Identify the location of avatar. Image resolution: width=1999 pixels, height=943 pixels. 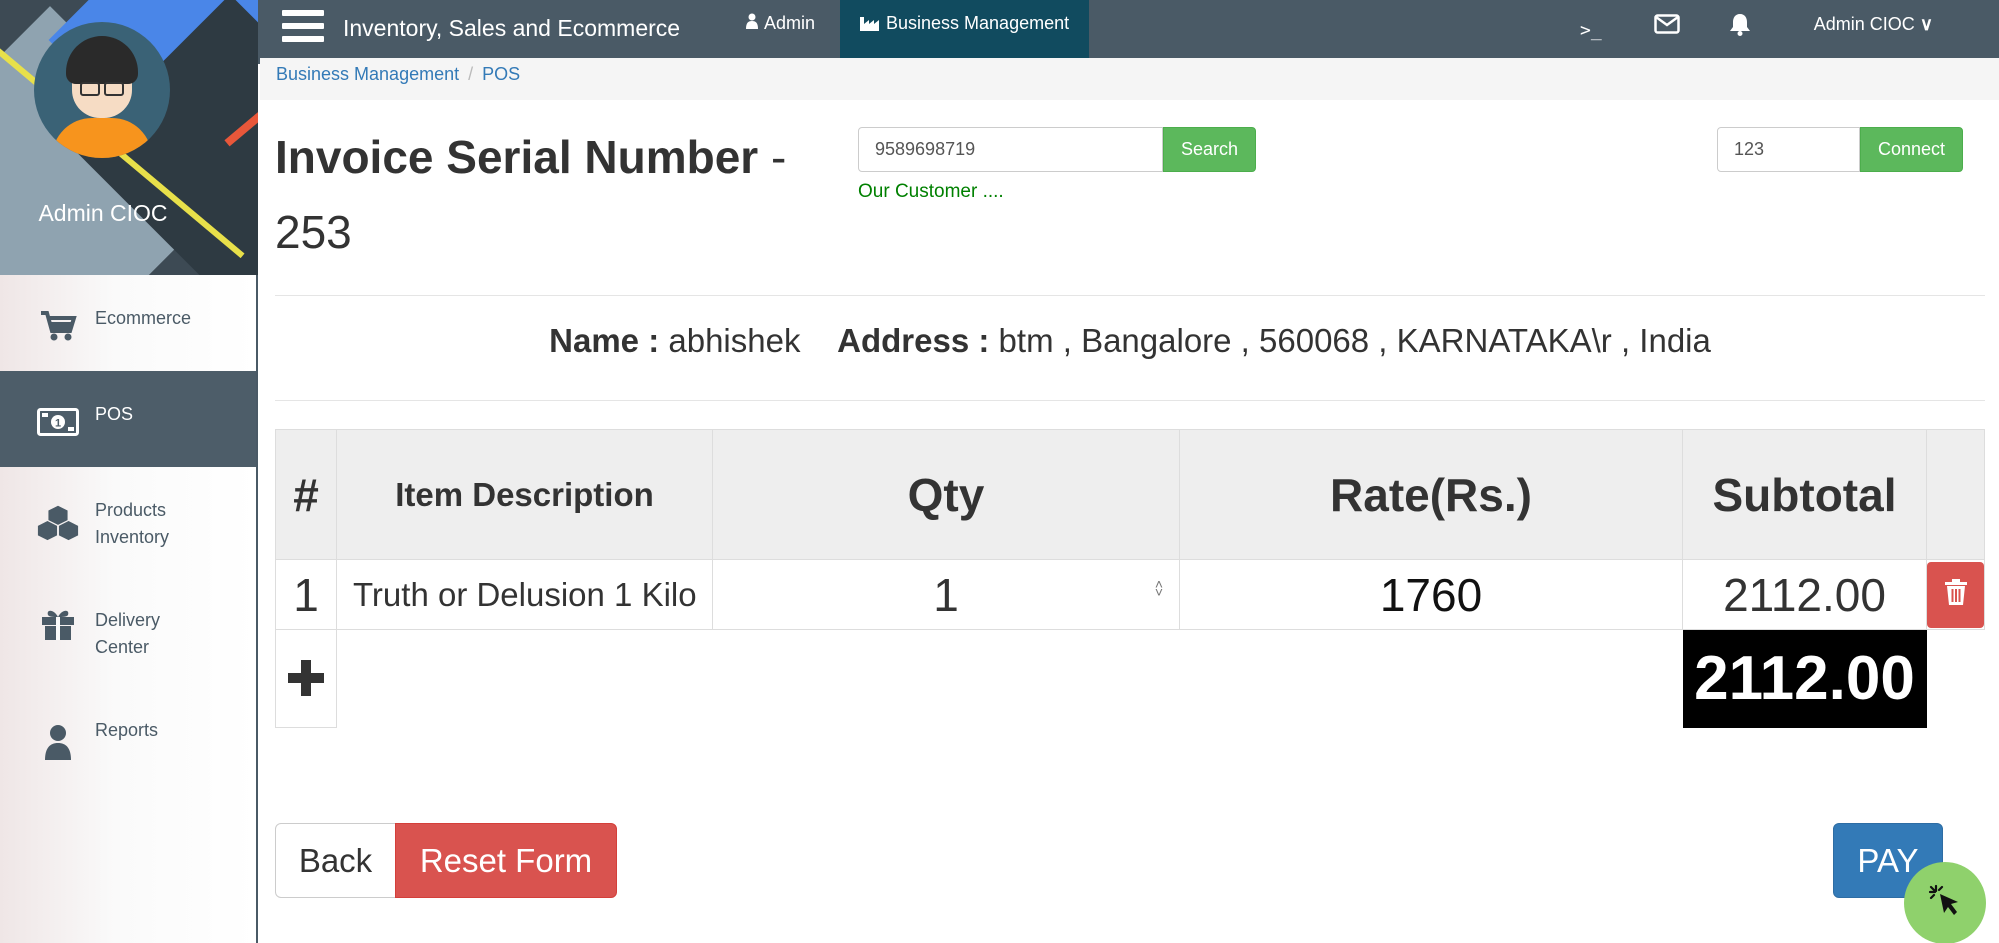
(102, 90).